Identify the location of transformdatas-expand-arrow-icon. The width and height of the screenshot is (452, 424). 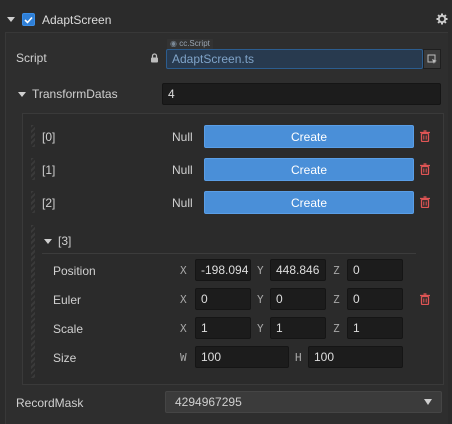
(22, 94).